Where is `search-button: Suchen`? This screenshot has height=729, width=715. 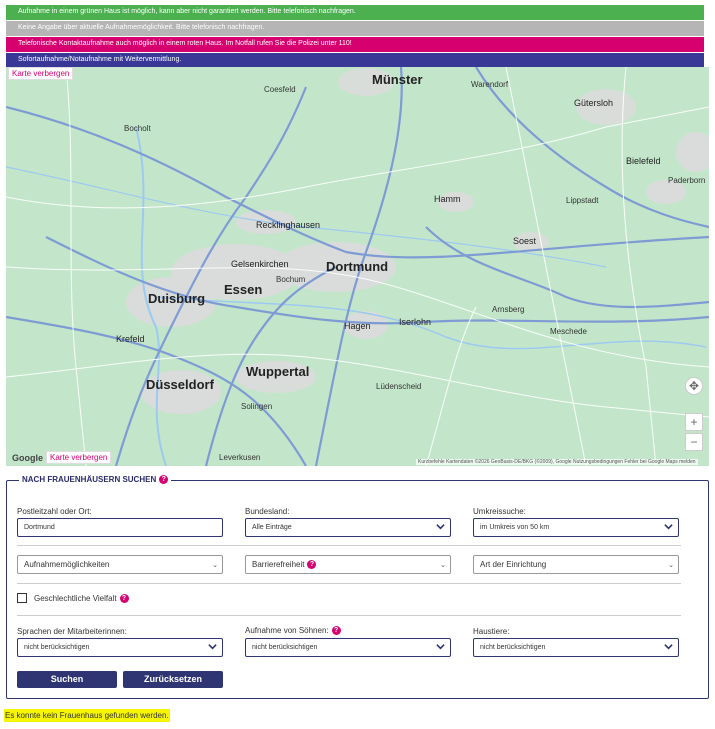
search-button: Suchen is located at coordinates (67, 679).